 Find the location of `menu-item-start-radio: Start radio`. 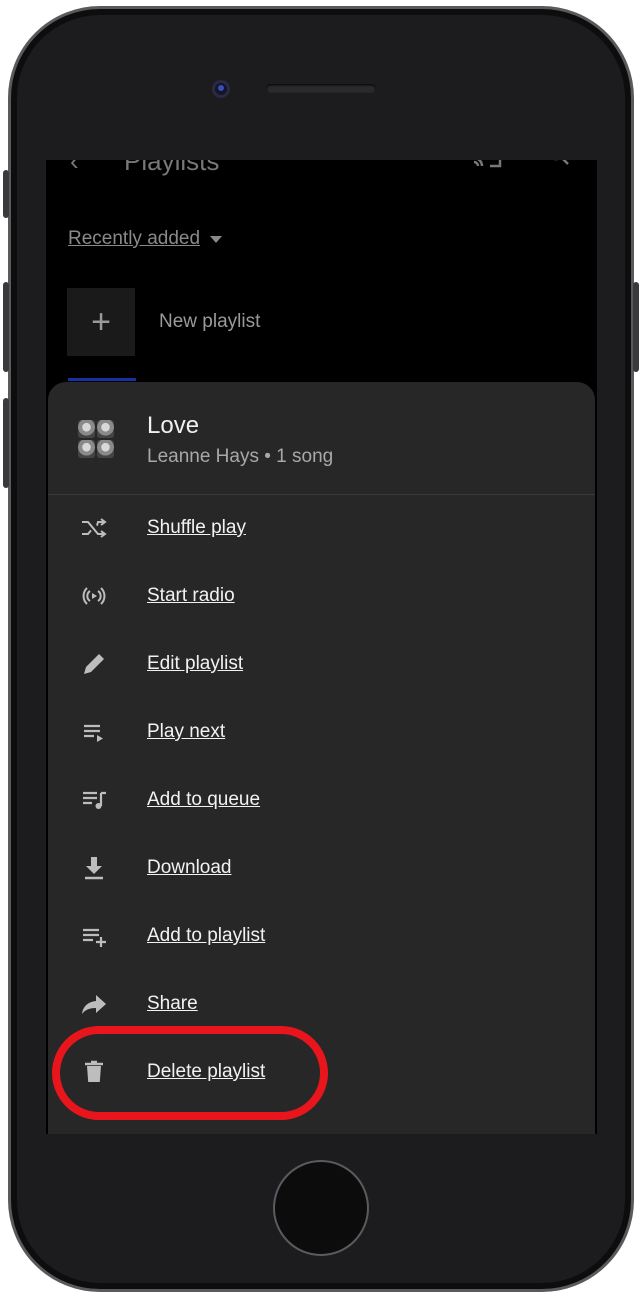

menu-item-start-radio: Start radio is located at coordinates (321, 596).